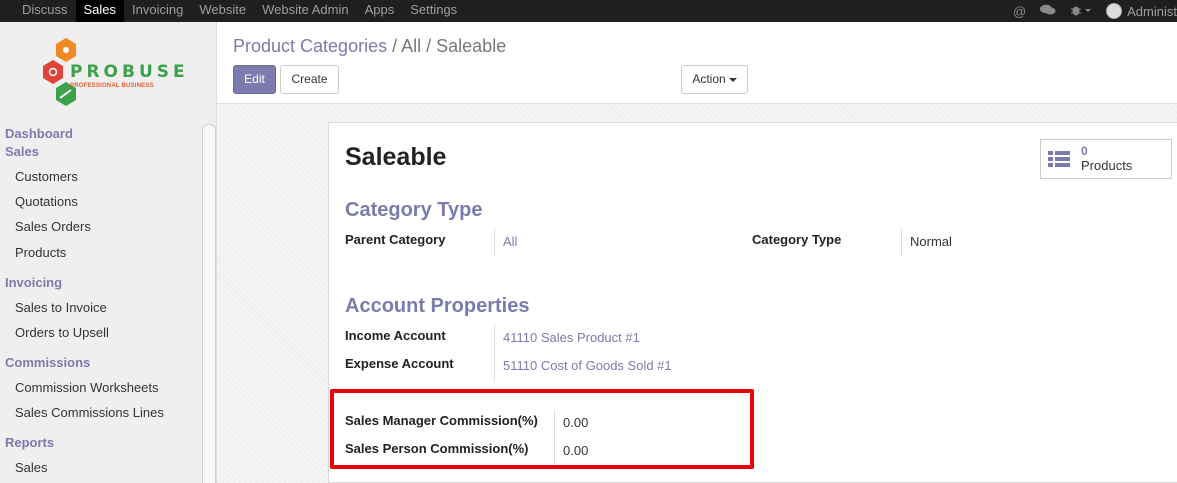 The height and width of the screenshot is (483, 1177). What do you see at coordinates (1107, 165) in the screenshot?
I see `products-label: Products` at bounding box center [1107, 165].